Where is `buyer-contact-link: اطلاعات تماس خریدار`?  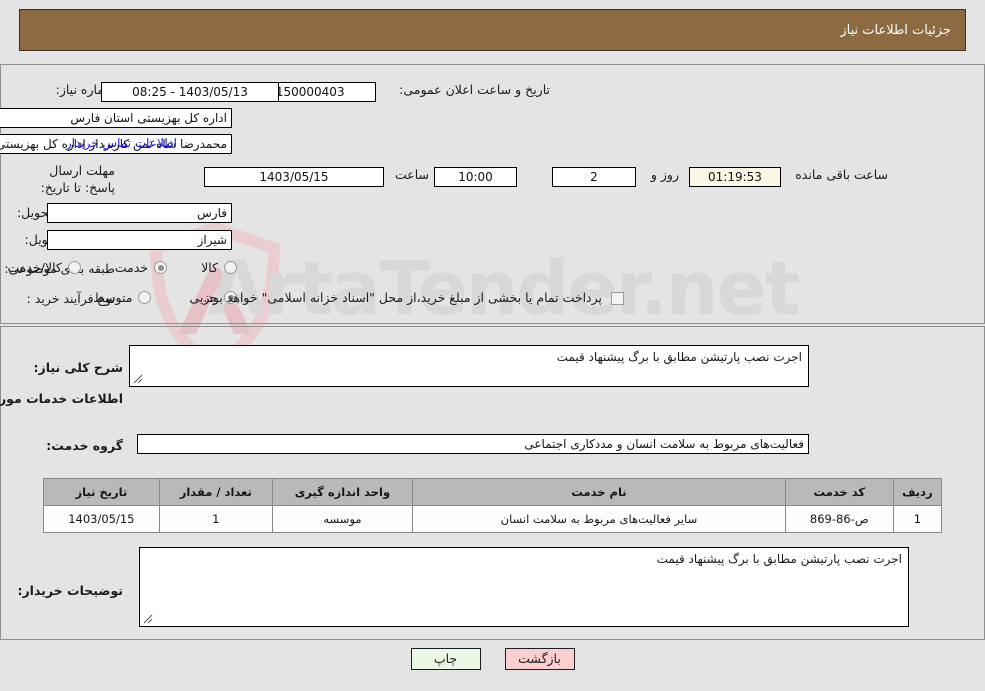
buyer-contact-link: اطلاعات تماس خریدار is located at coordinates (121, 143).